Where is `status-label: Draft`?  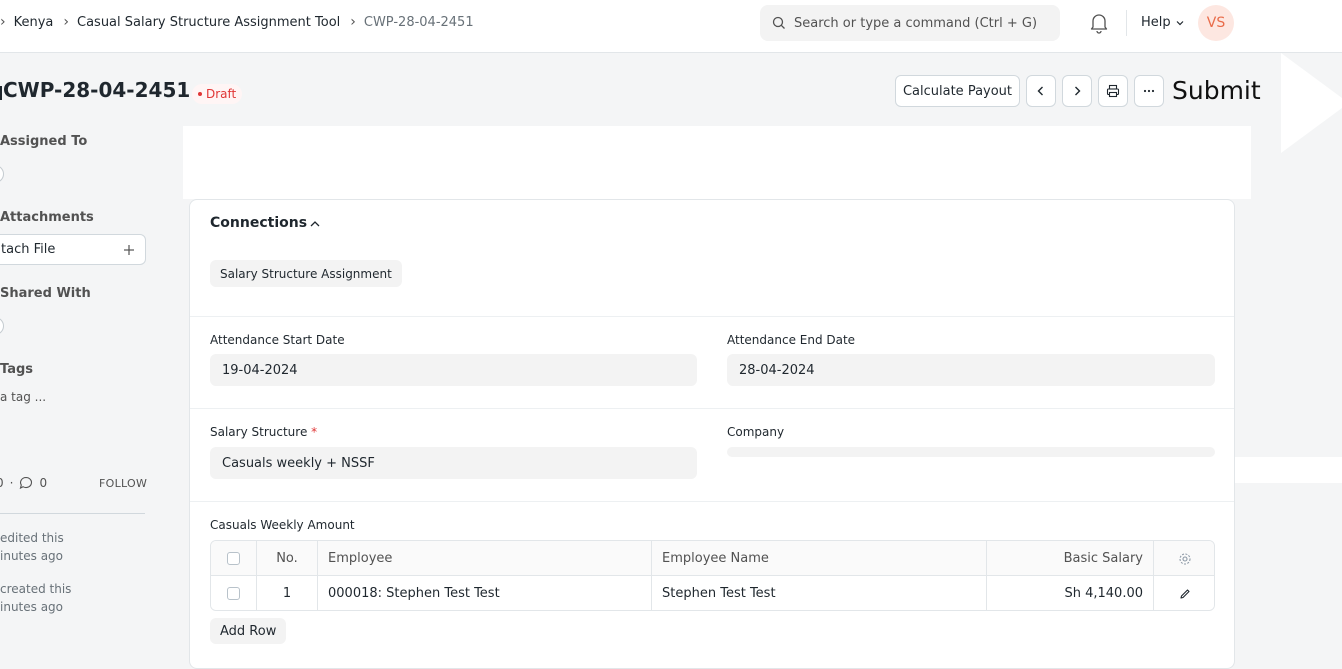
status-label: Draft is located at coordinates (221, 94).